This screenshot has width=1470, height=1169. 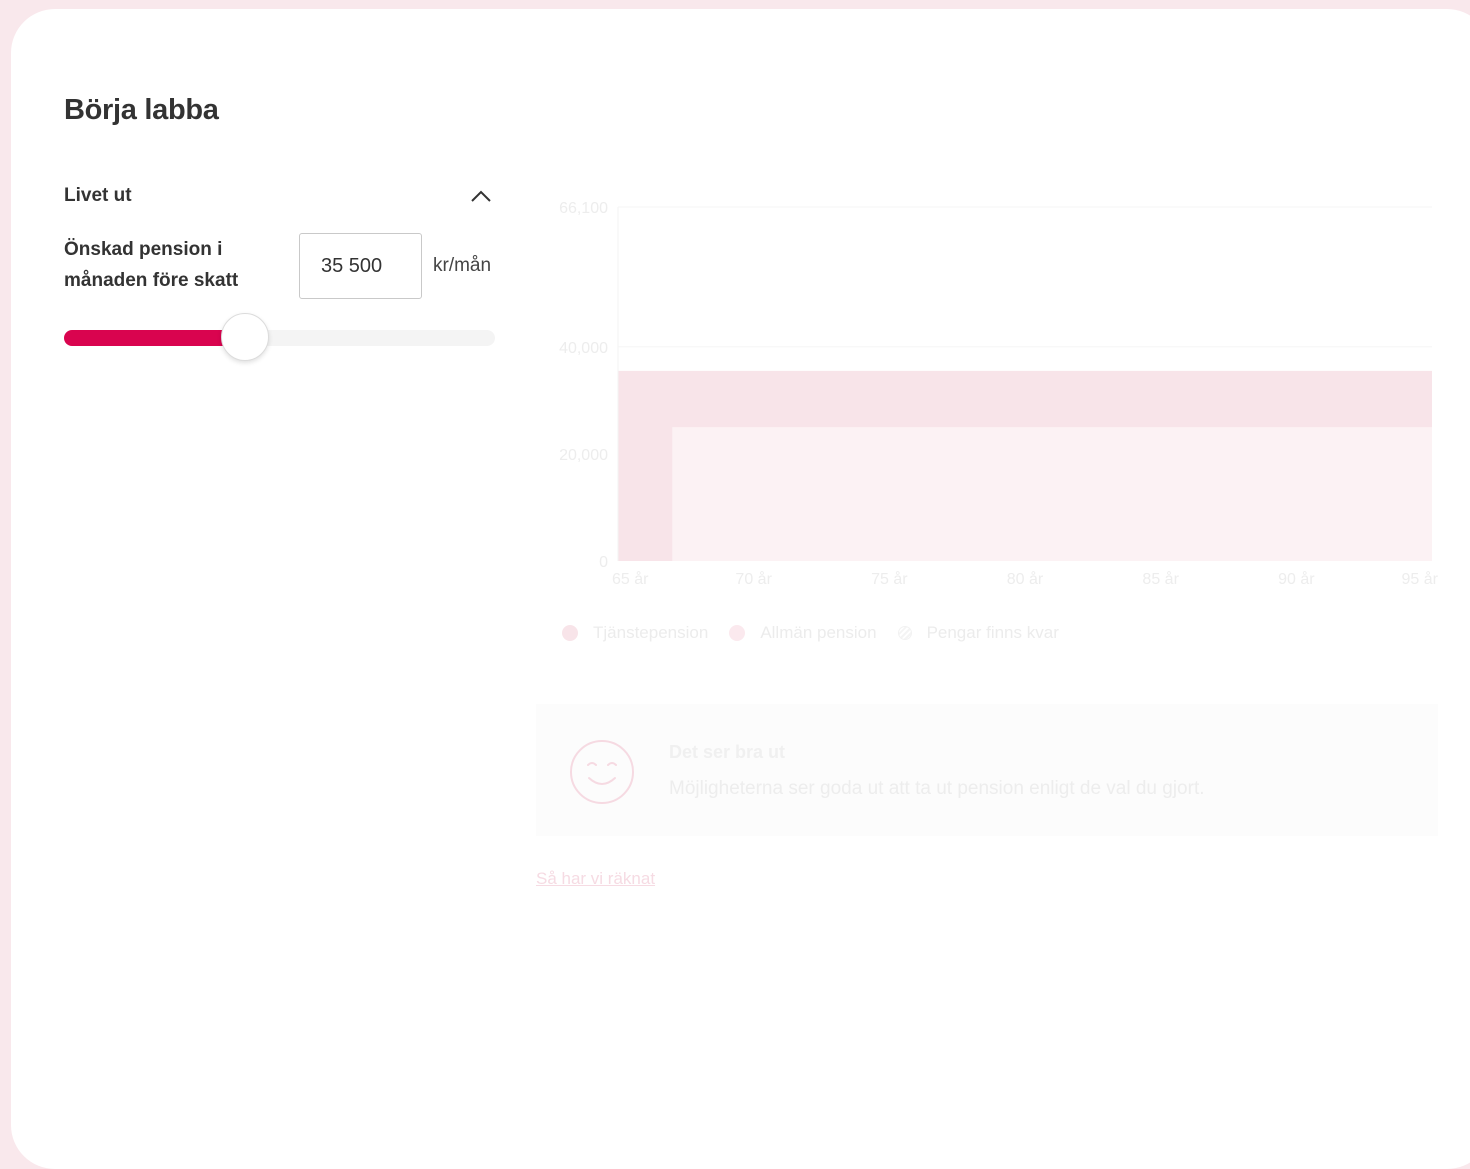 What do you see at coordinates (583, 208) in the screenshot?
I see `y-tick-label: 66,100` at bounding box center [583, 208].